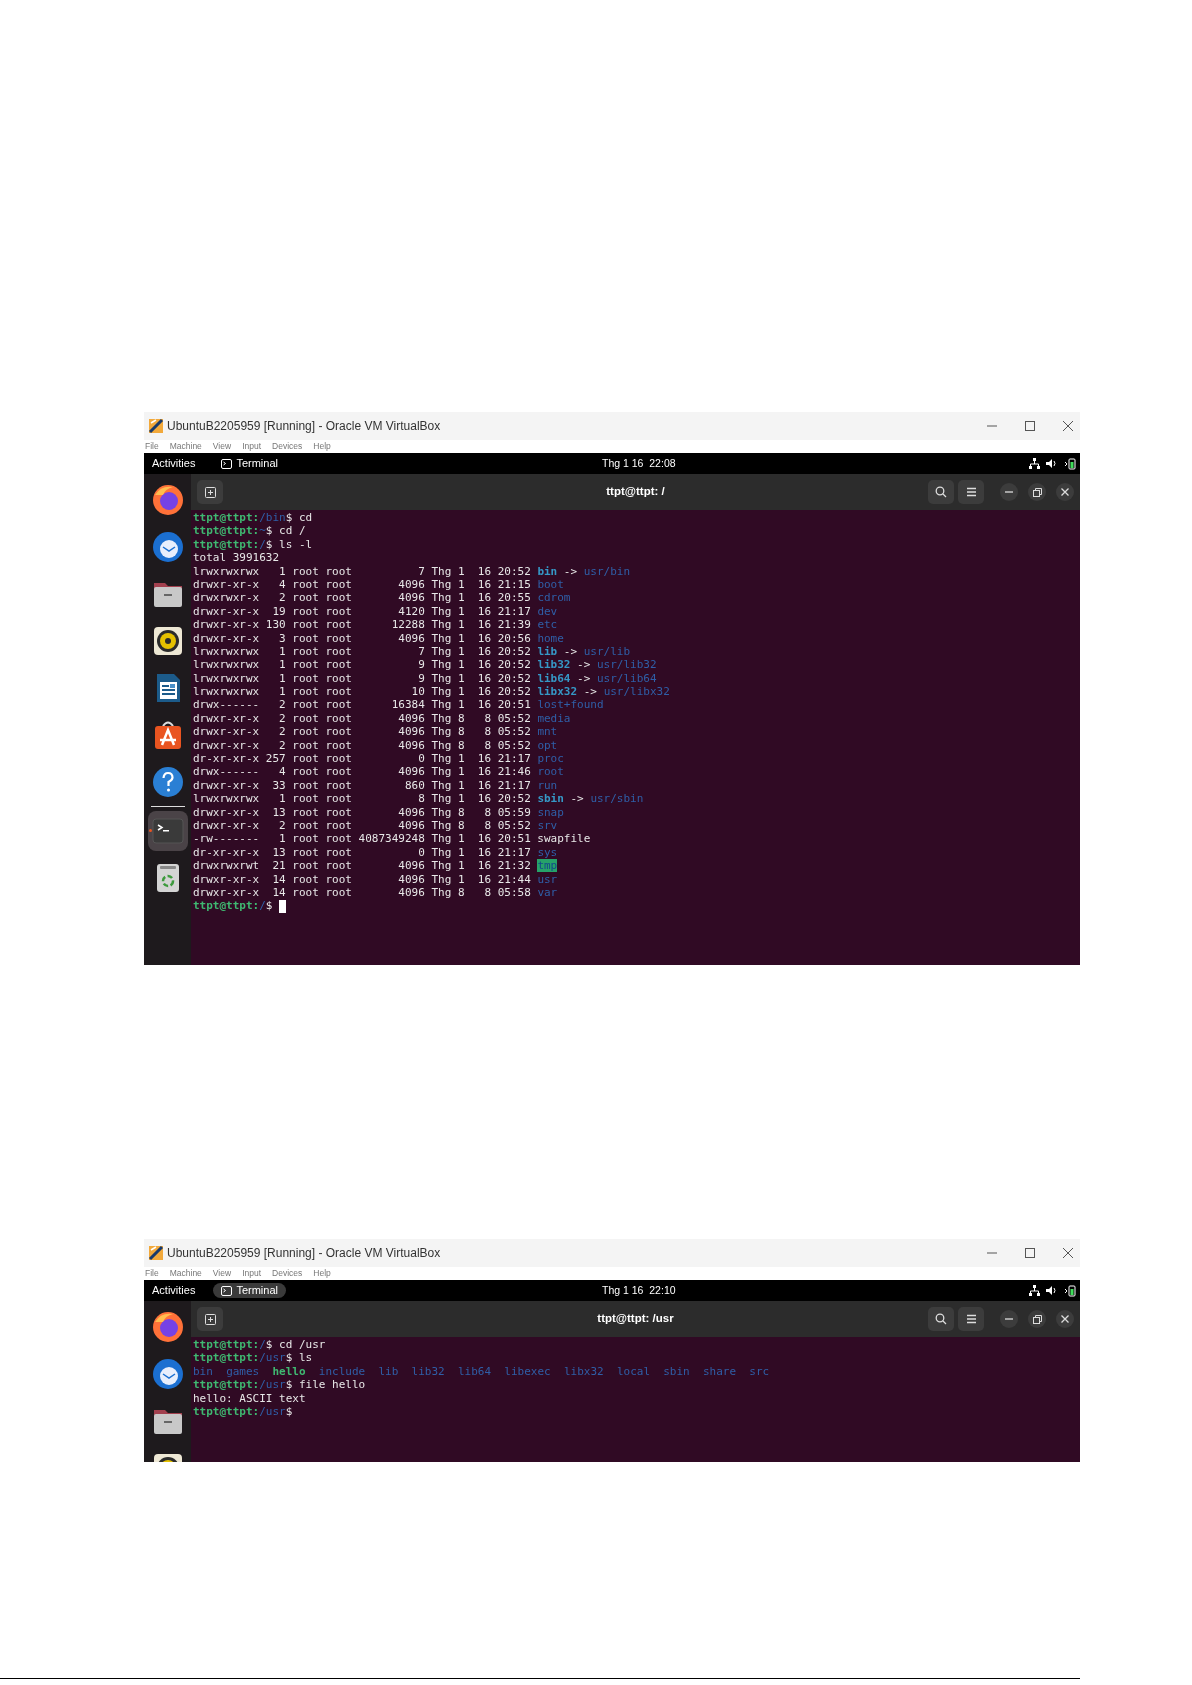  What do you see at coordinates (382, 598) in the screenshot?
I see `terminal-line: drwxrwxr-x 2 root root 4096 Thg 1 16 20:55 cdrom` at bounding box center [382, 598].